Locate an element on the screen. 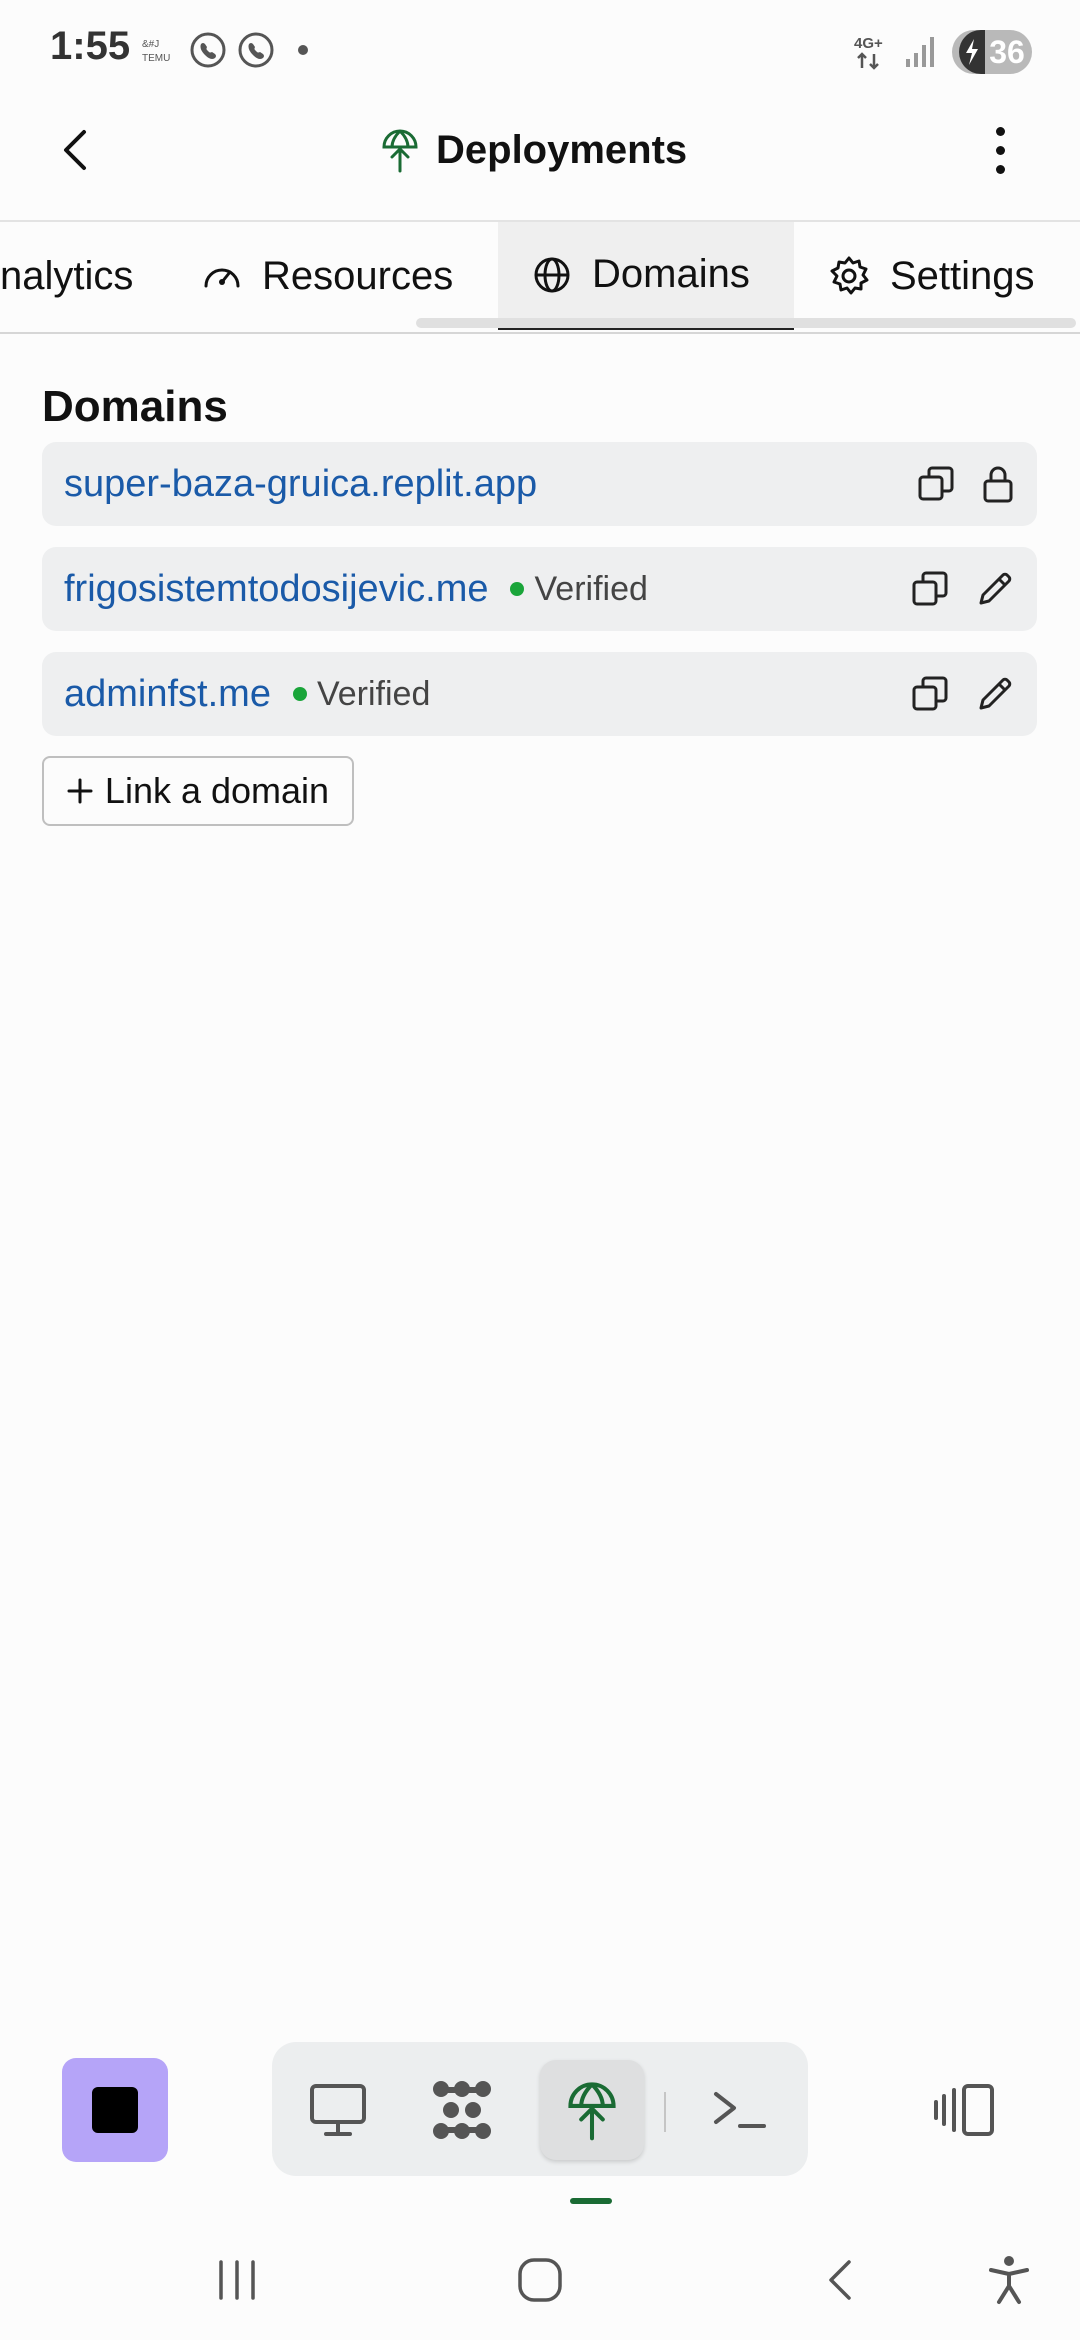  kebab-menu-icon is located at coordinates (1000, 131).